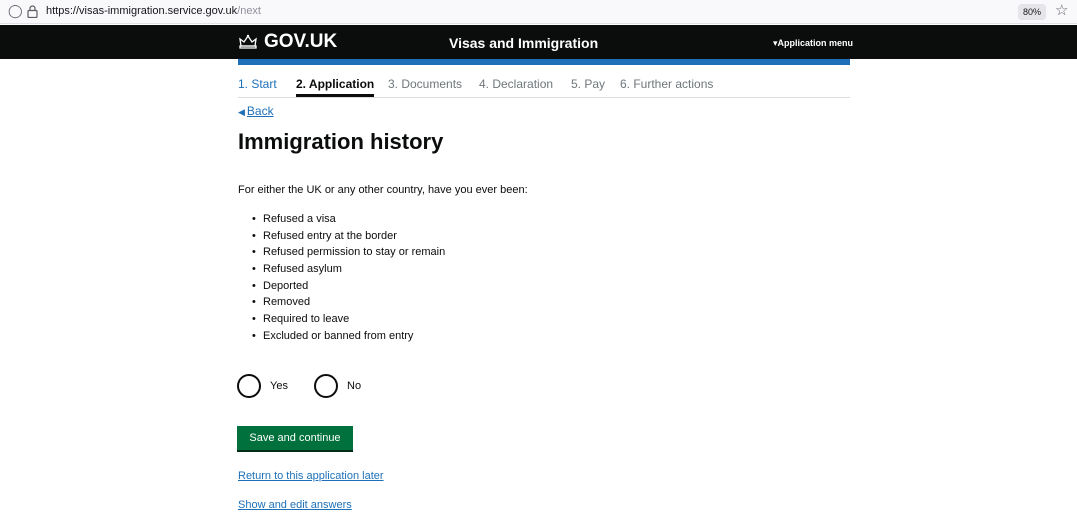 Image resolution: width=1077 pixels, height=527 pixels. What do you see at coordinates (348, 270) in the screenshot?
I see `list-item: Refused asylum` at bounding box center [348, 270].